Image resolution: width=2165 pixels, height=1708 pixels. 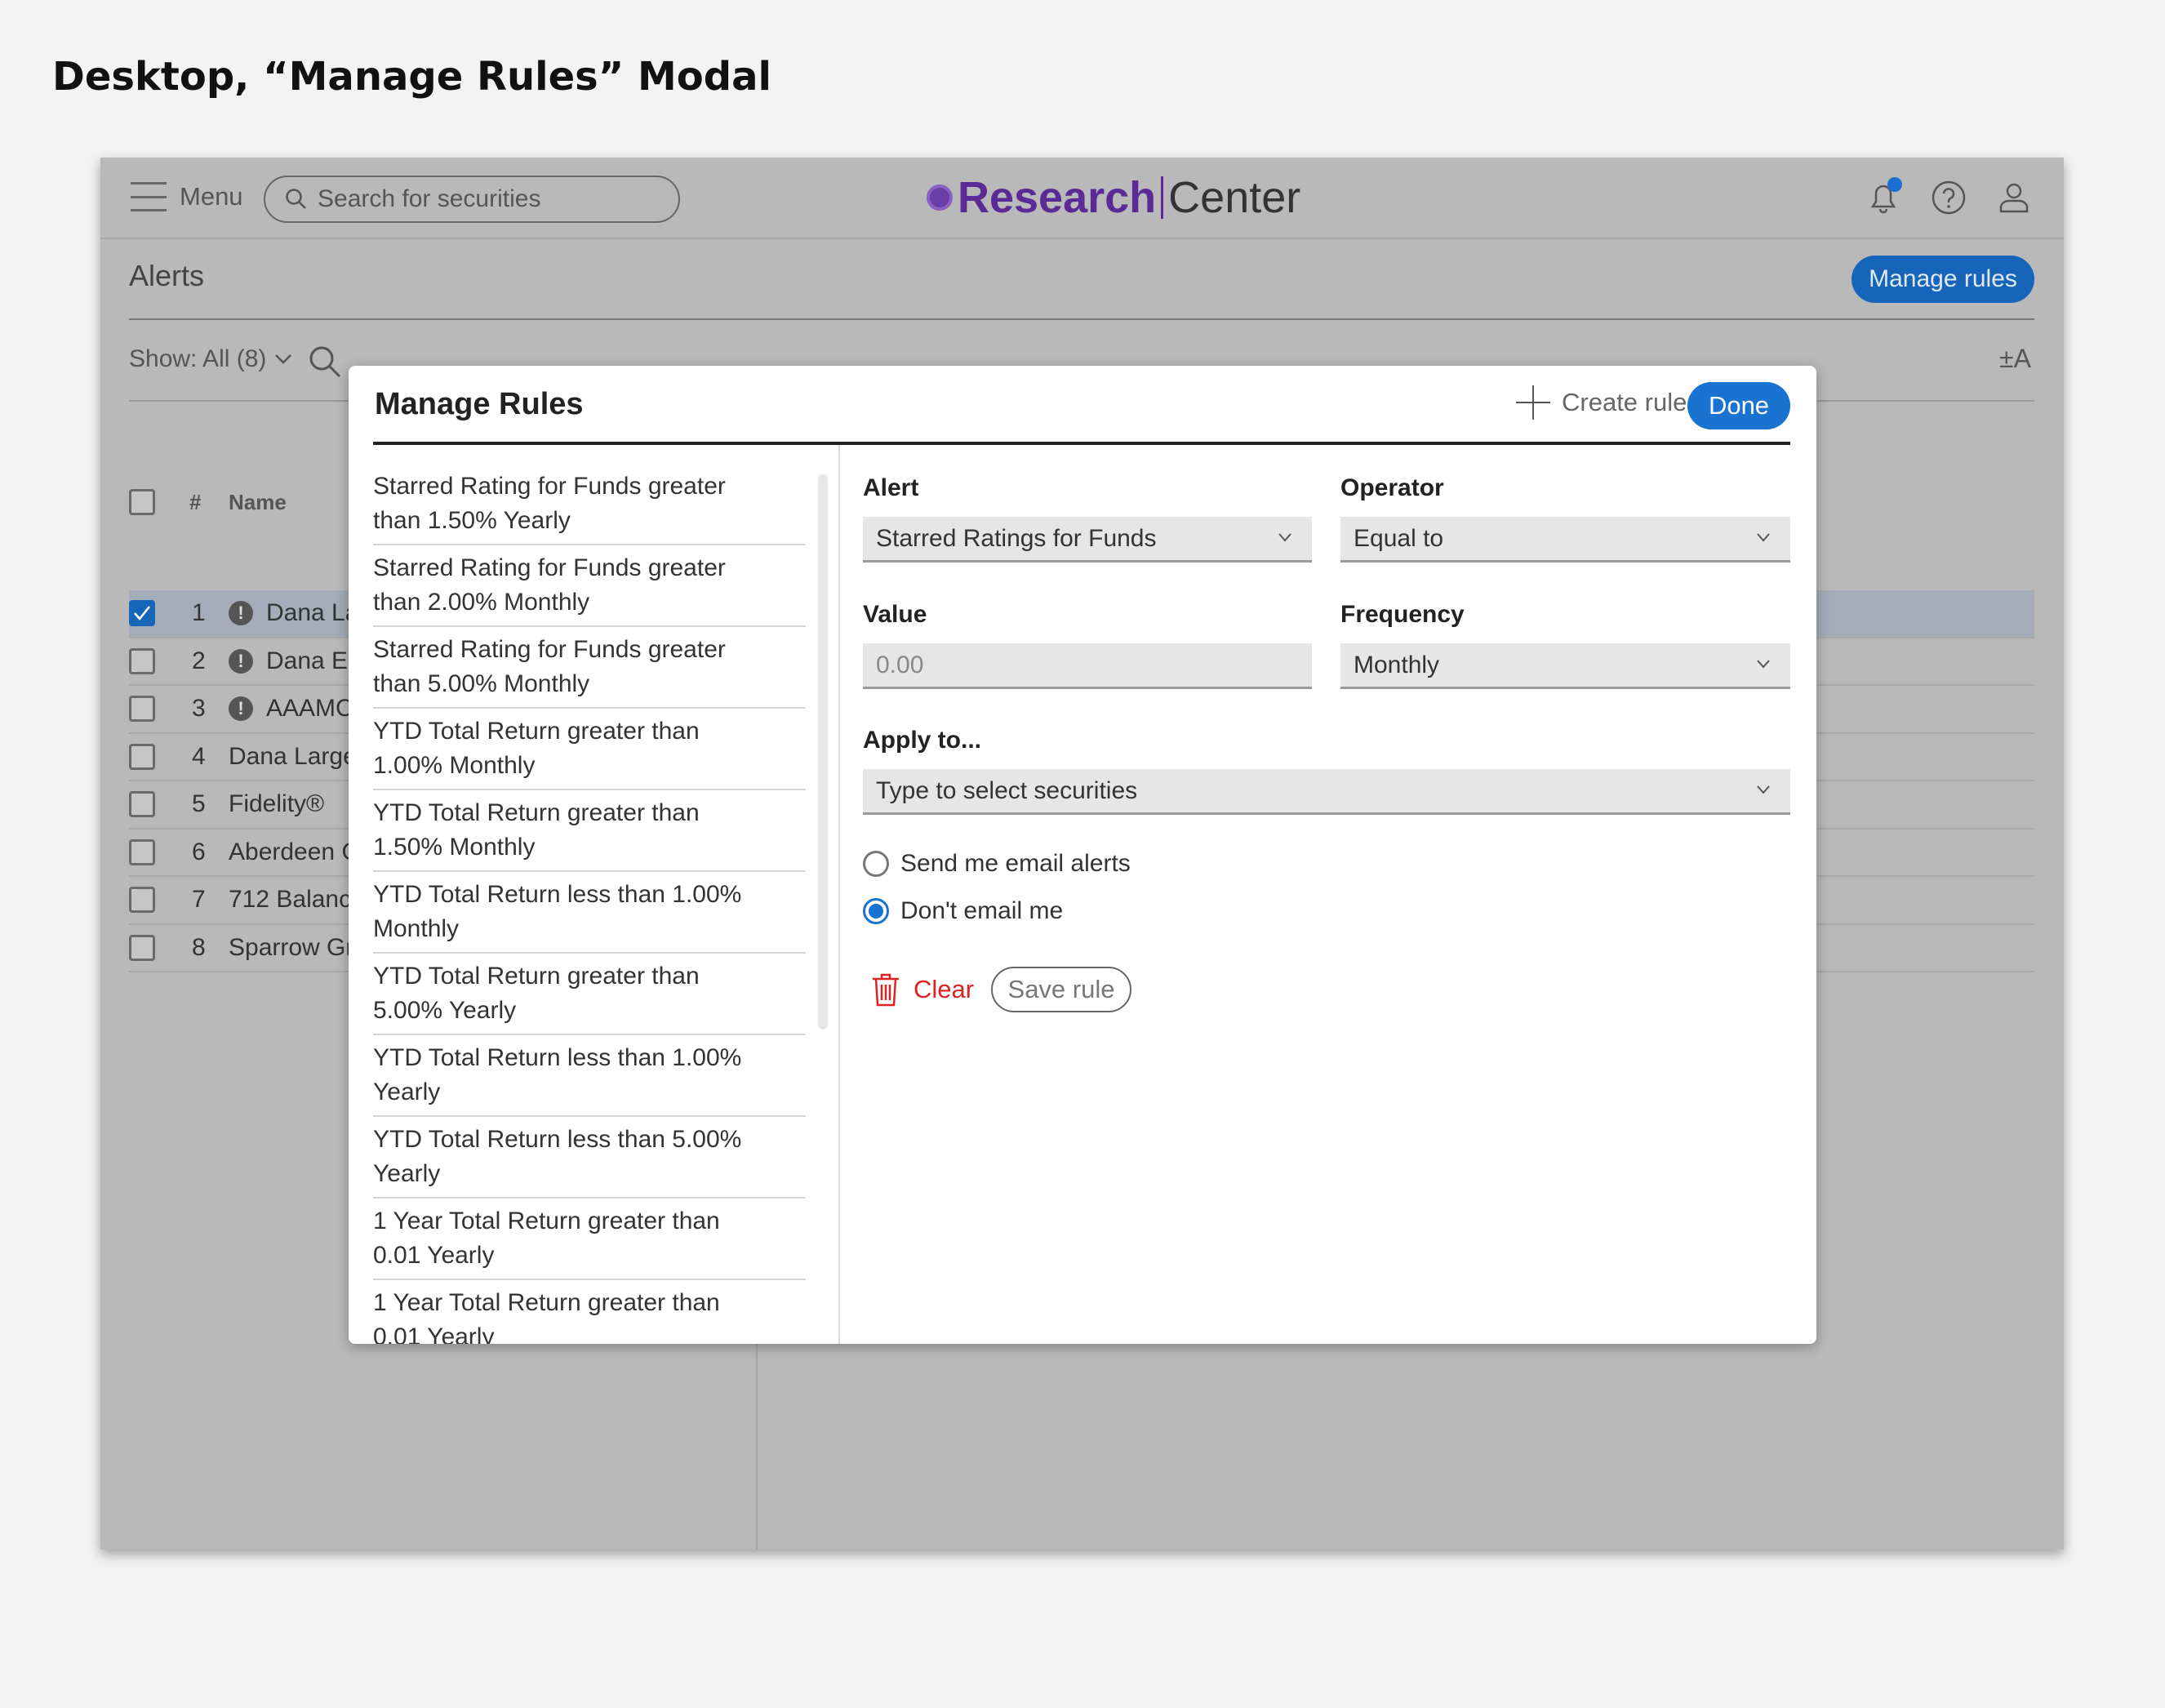 I want to click on filter-search-icon, so click(x=325, y=362).